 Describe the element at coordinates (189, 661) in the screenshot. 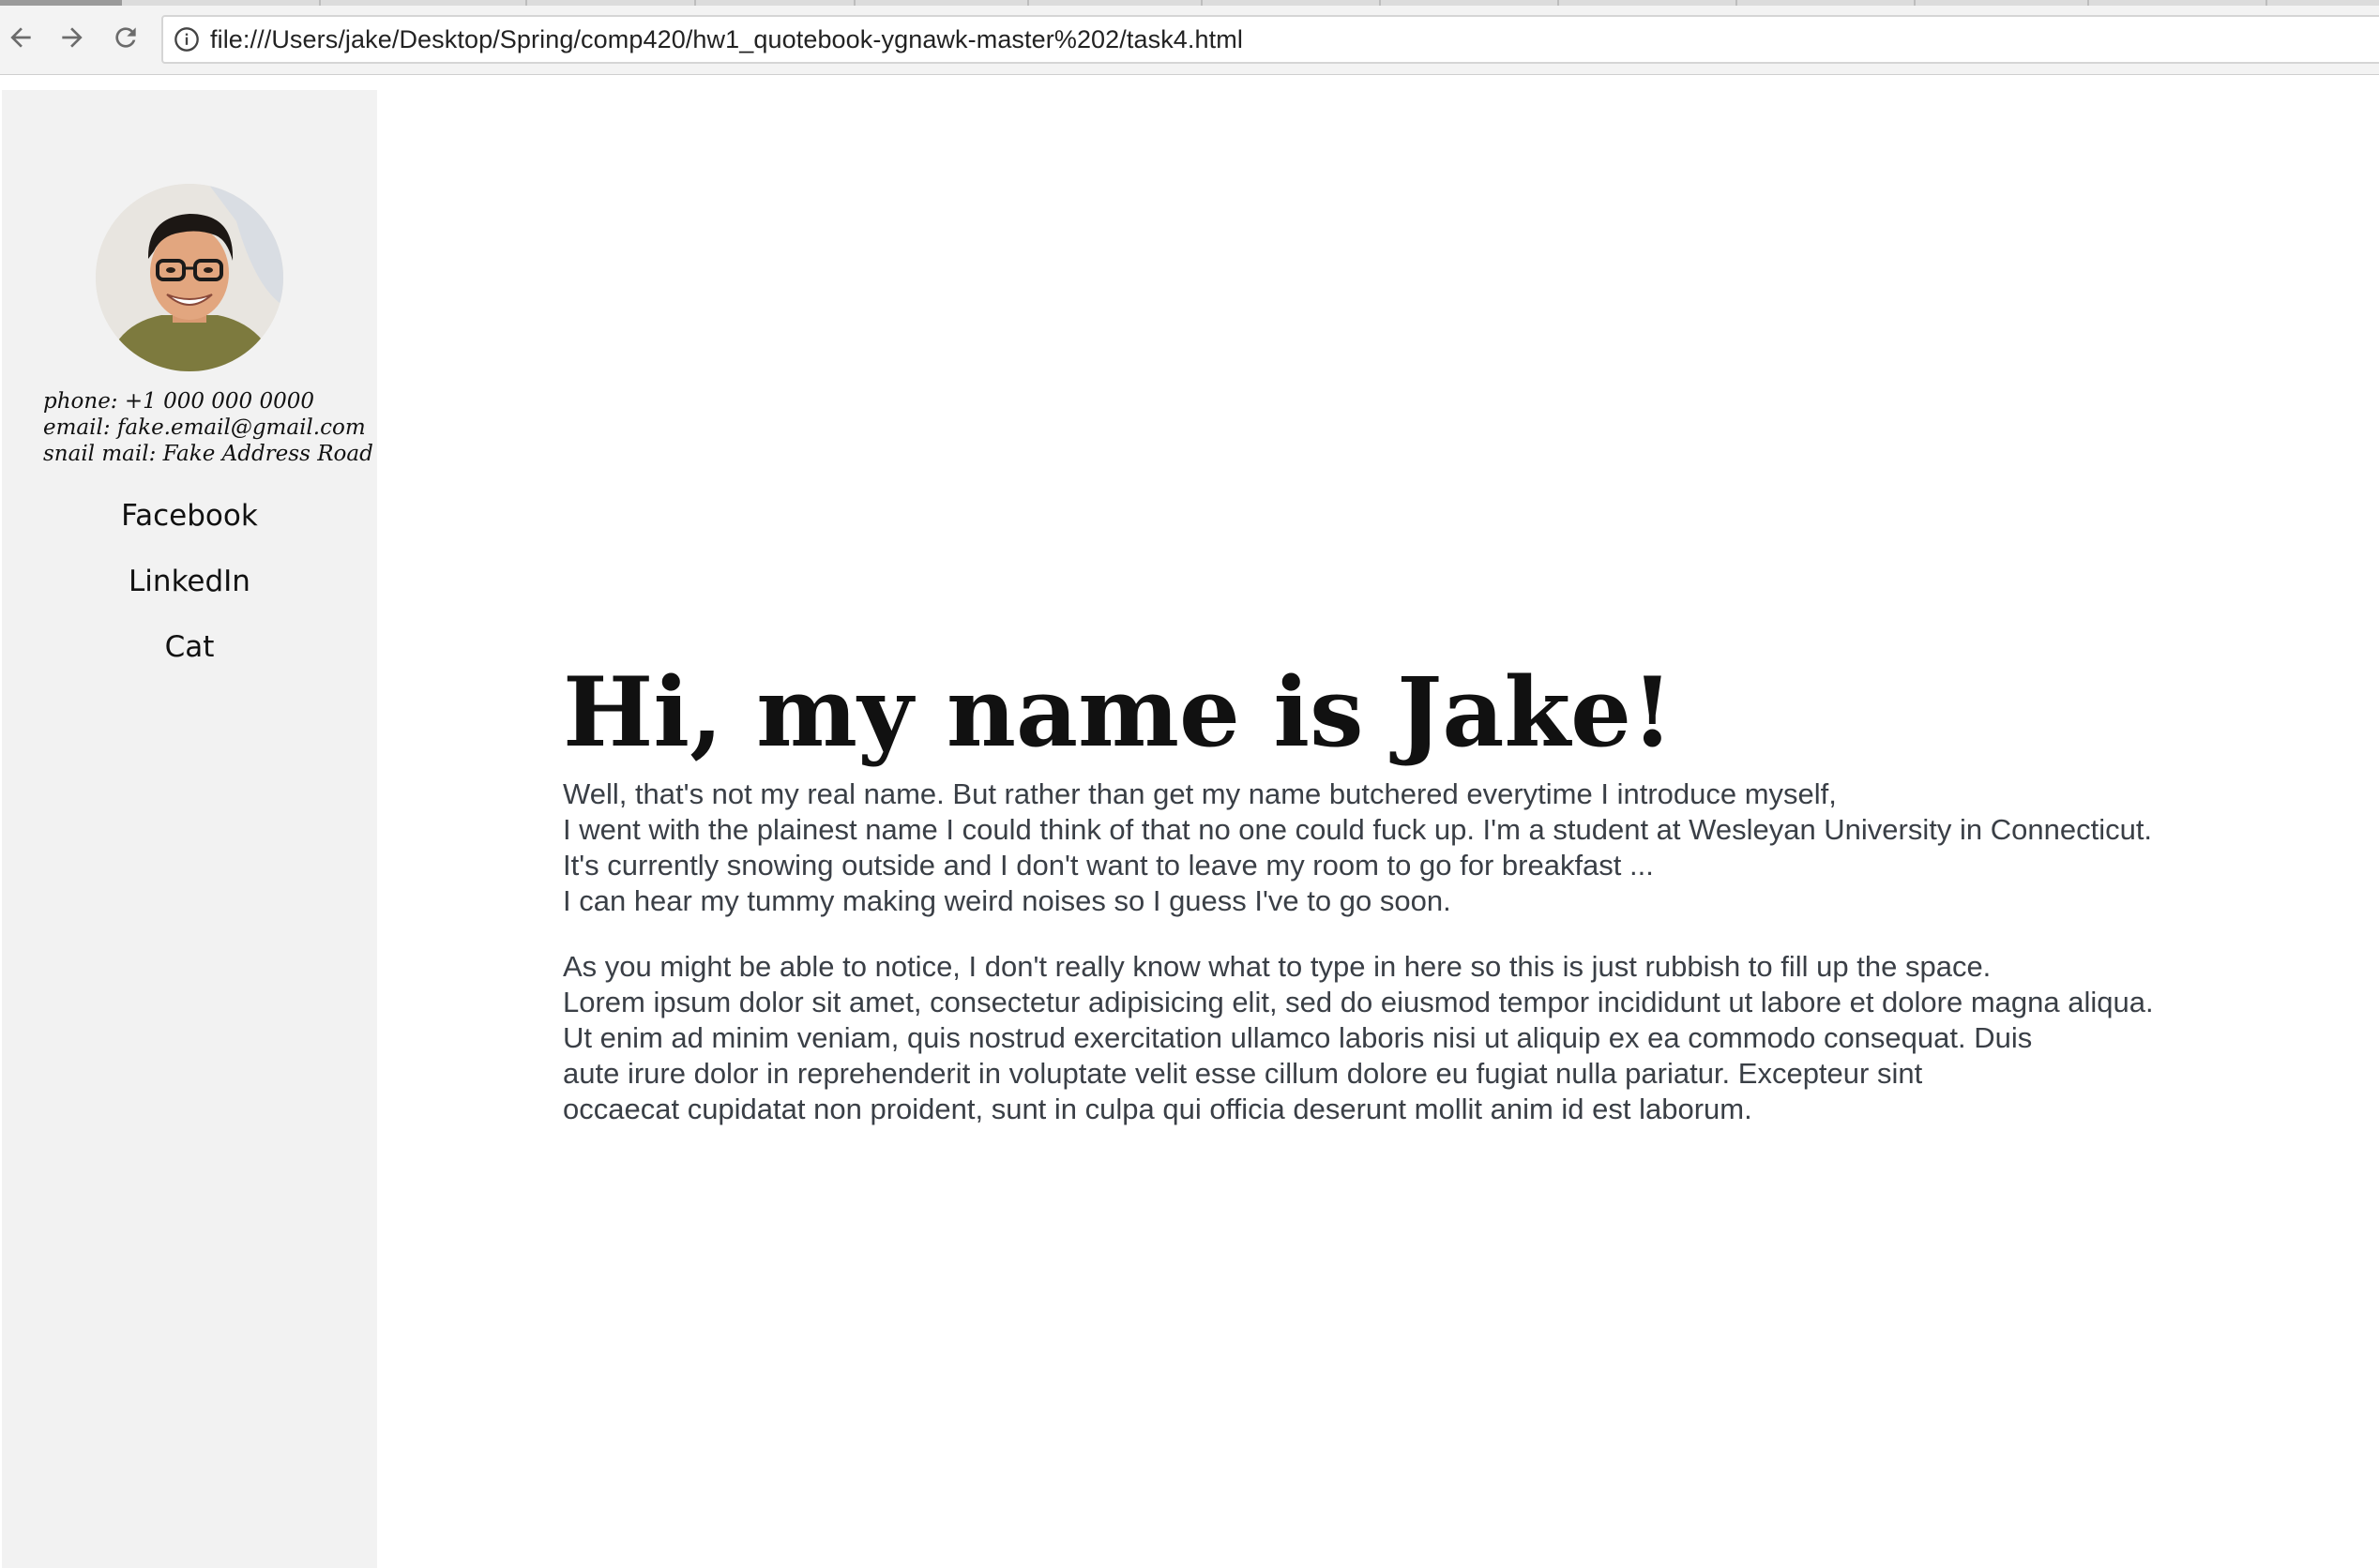

I see `cat-link: Cat` at that location.